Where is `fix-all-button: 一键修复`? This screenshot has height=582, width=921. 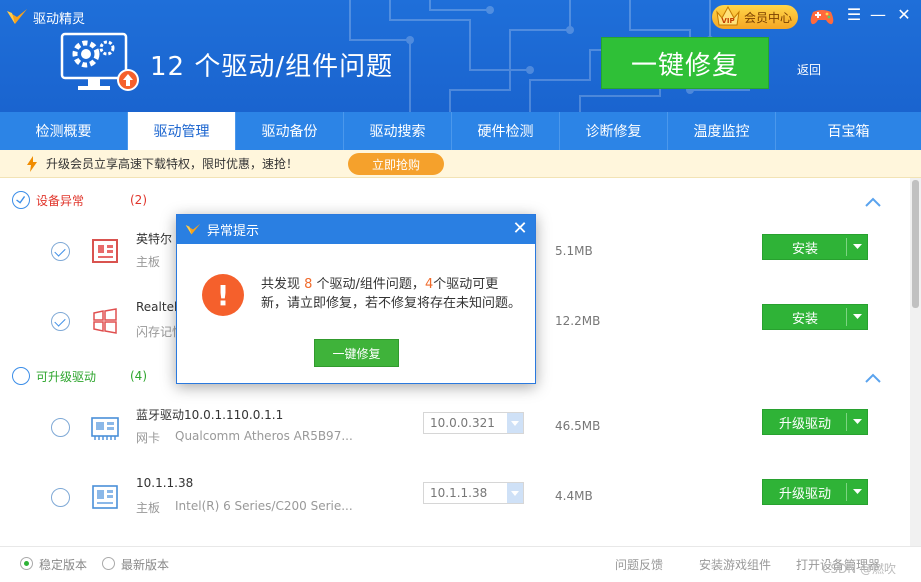
fix-all-button: 一键修复 is located at coordinates (685, 63).